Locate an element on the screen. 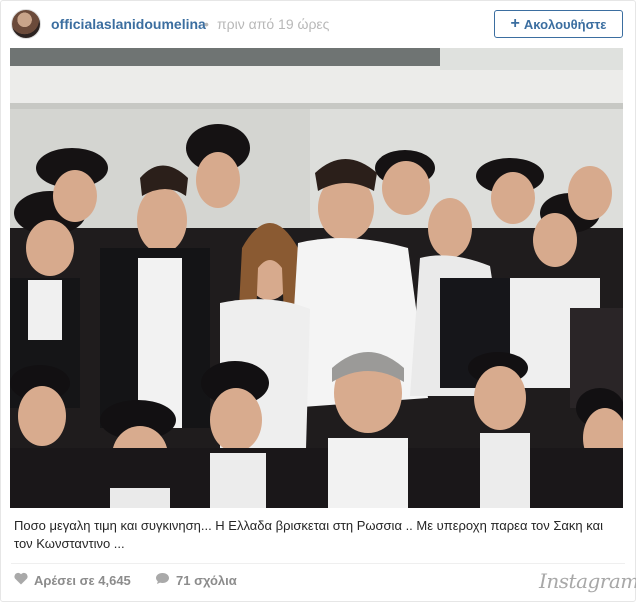 This screenshot has height=602, width=636. likes-count: Αρέσει σε 4,645 is located at coordinates (72, 580).